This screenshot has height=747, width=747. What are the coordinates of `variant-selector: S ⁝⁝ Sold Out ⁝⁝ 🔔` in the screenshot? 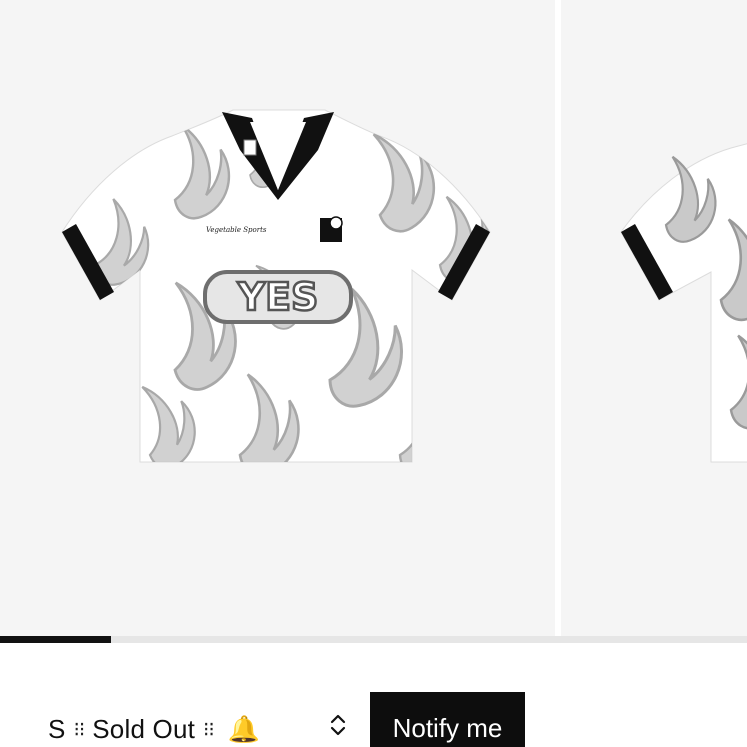 It's located at (154, 728).